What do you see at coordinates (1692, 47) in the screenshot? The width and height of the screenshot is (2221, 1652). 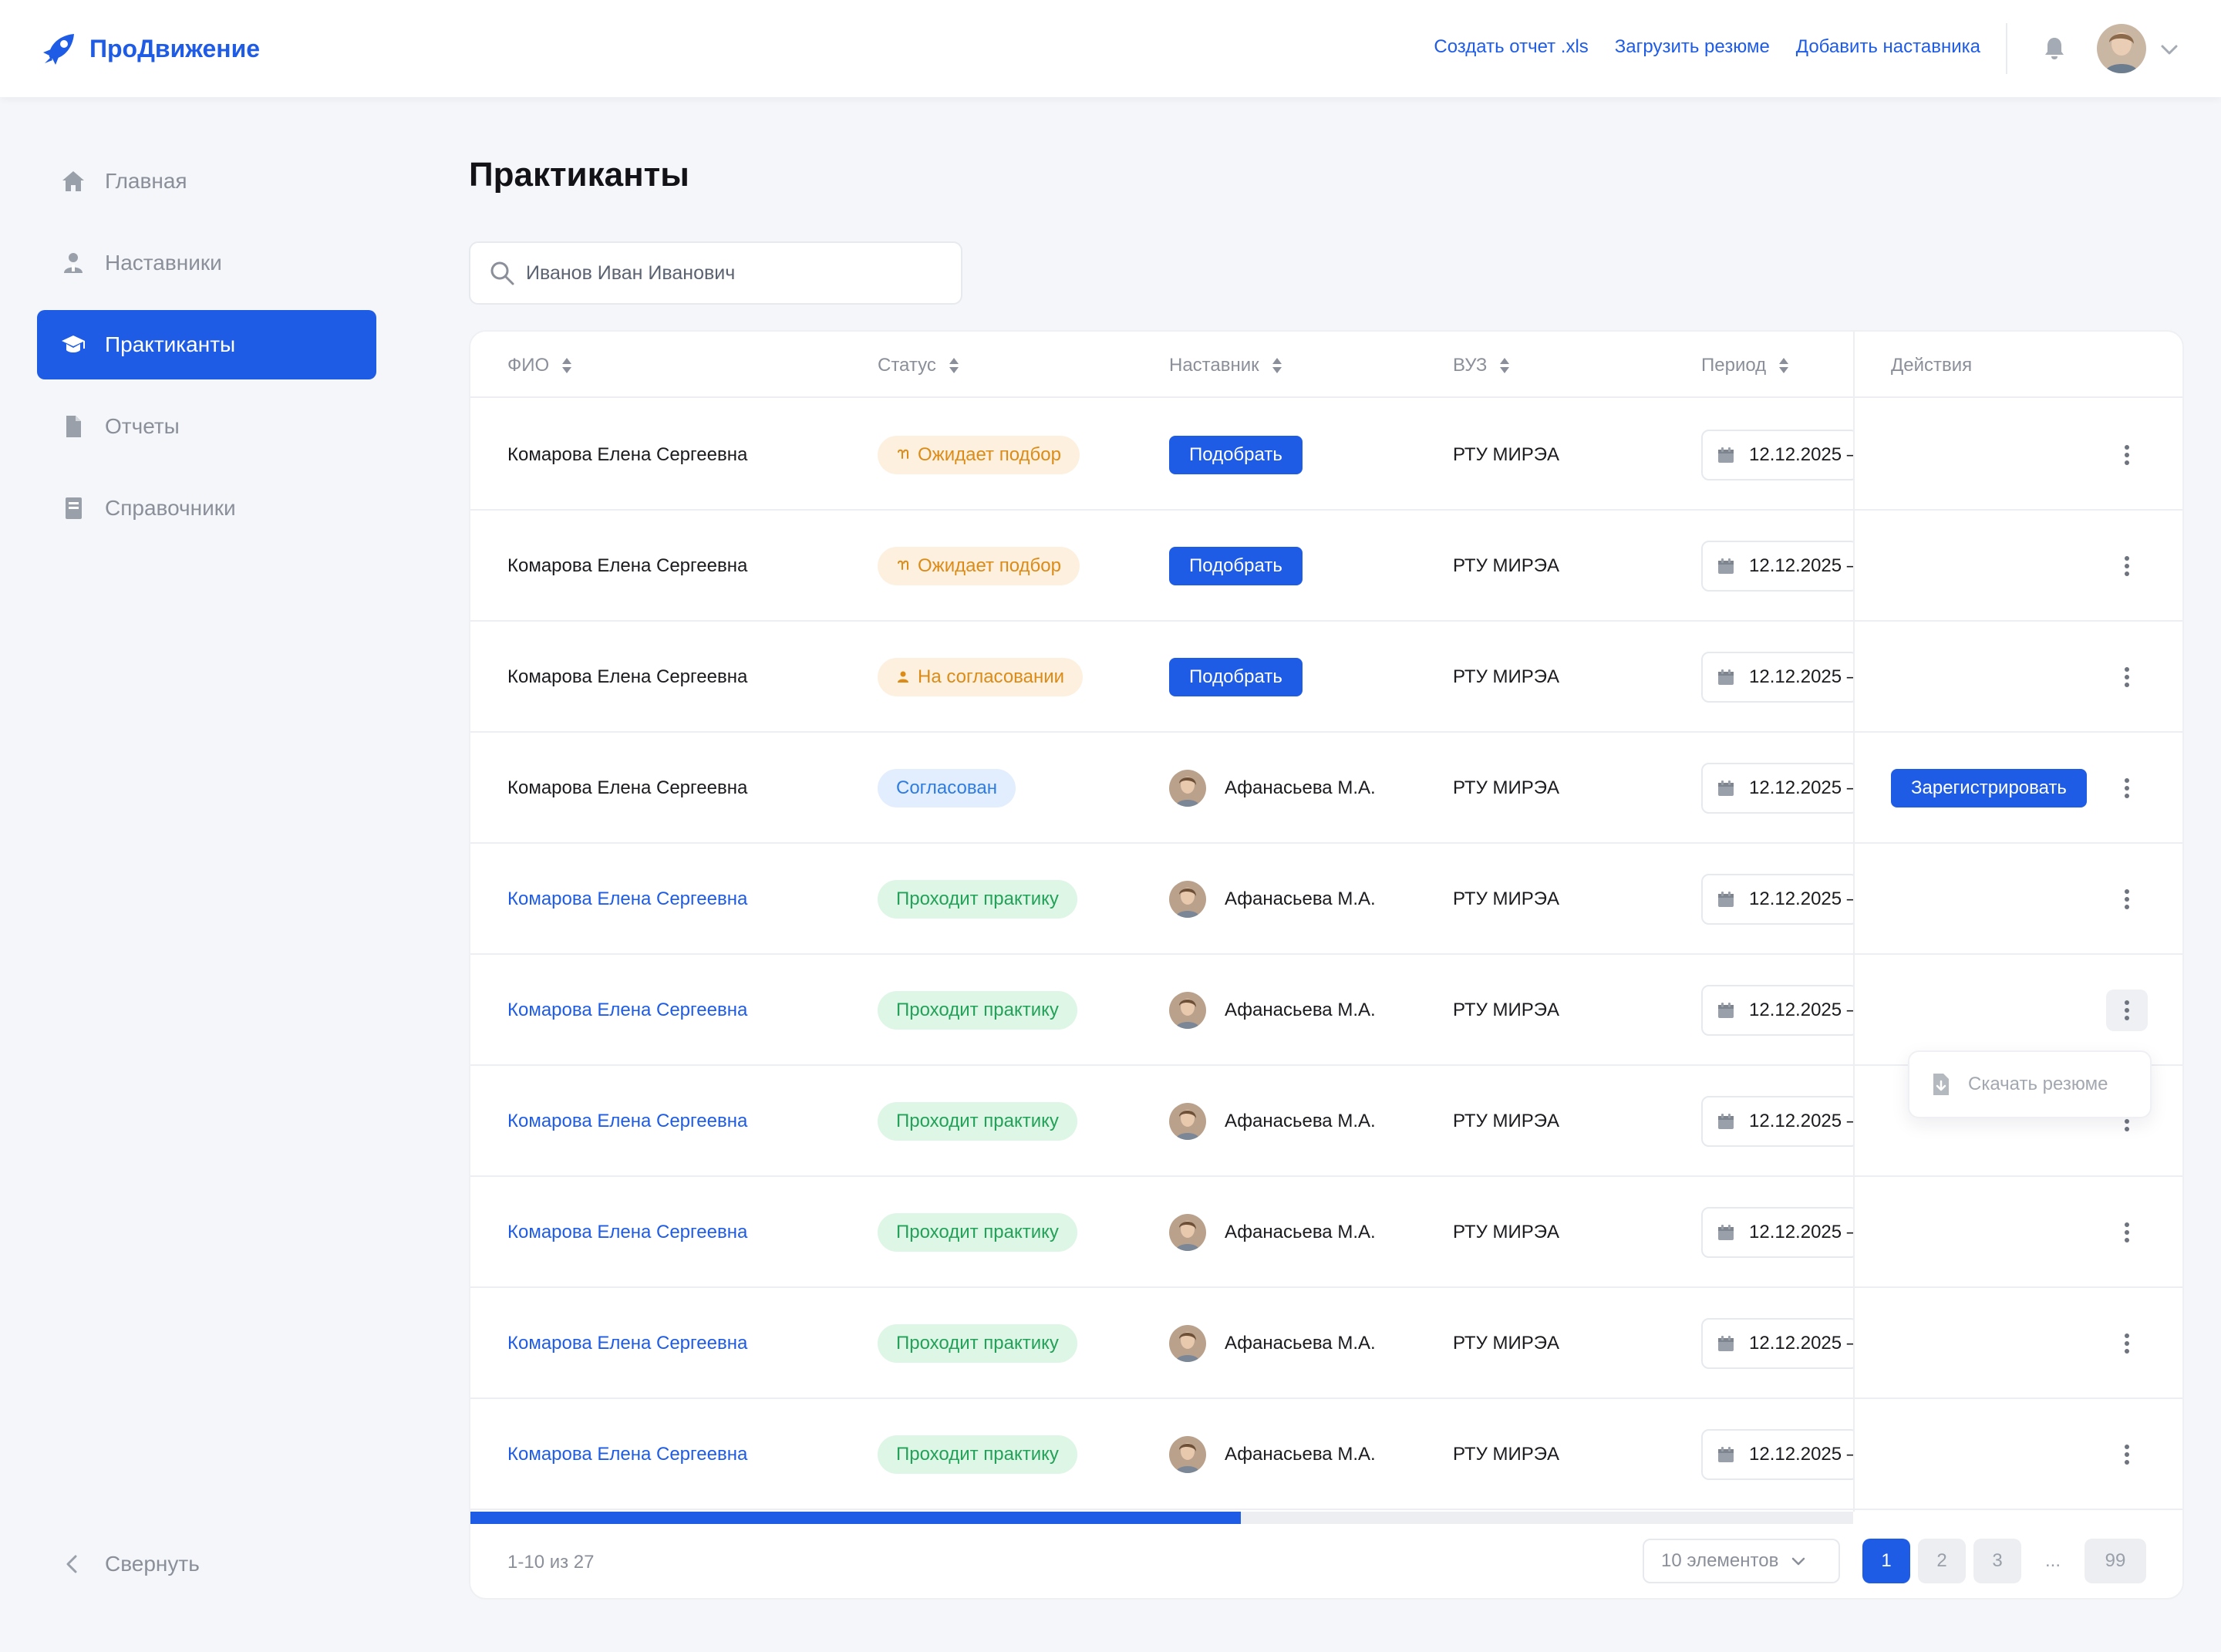 I see `upload-resume-link: Загрузить резюме` at bounding box center [1692, 47].